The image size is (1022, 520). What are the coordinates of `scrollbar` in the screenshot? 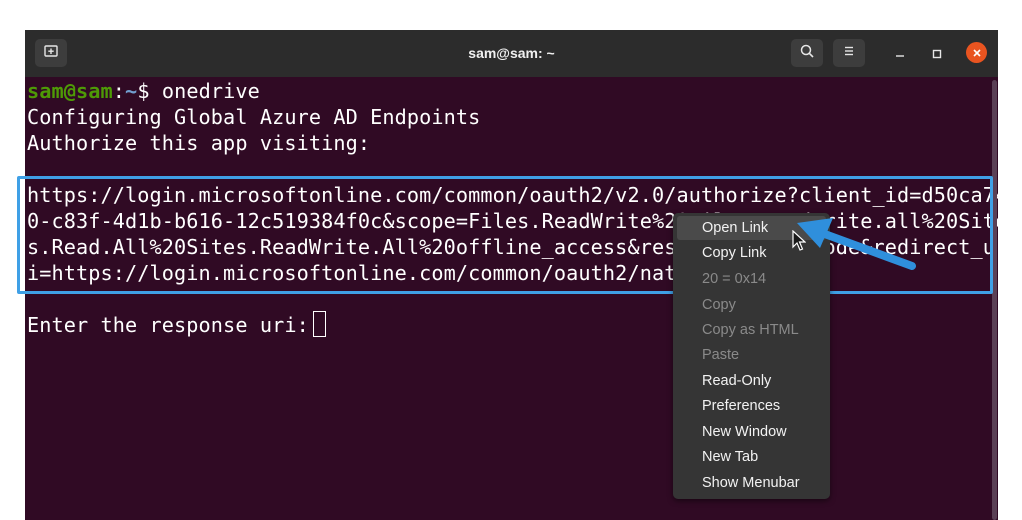 It's located at (994, 300).